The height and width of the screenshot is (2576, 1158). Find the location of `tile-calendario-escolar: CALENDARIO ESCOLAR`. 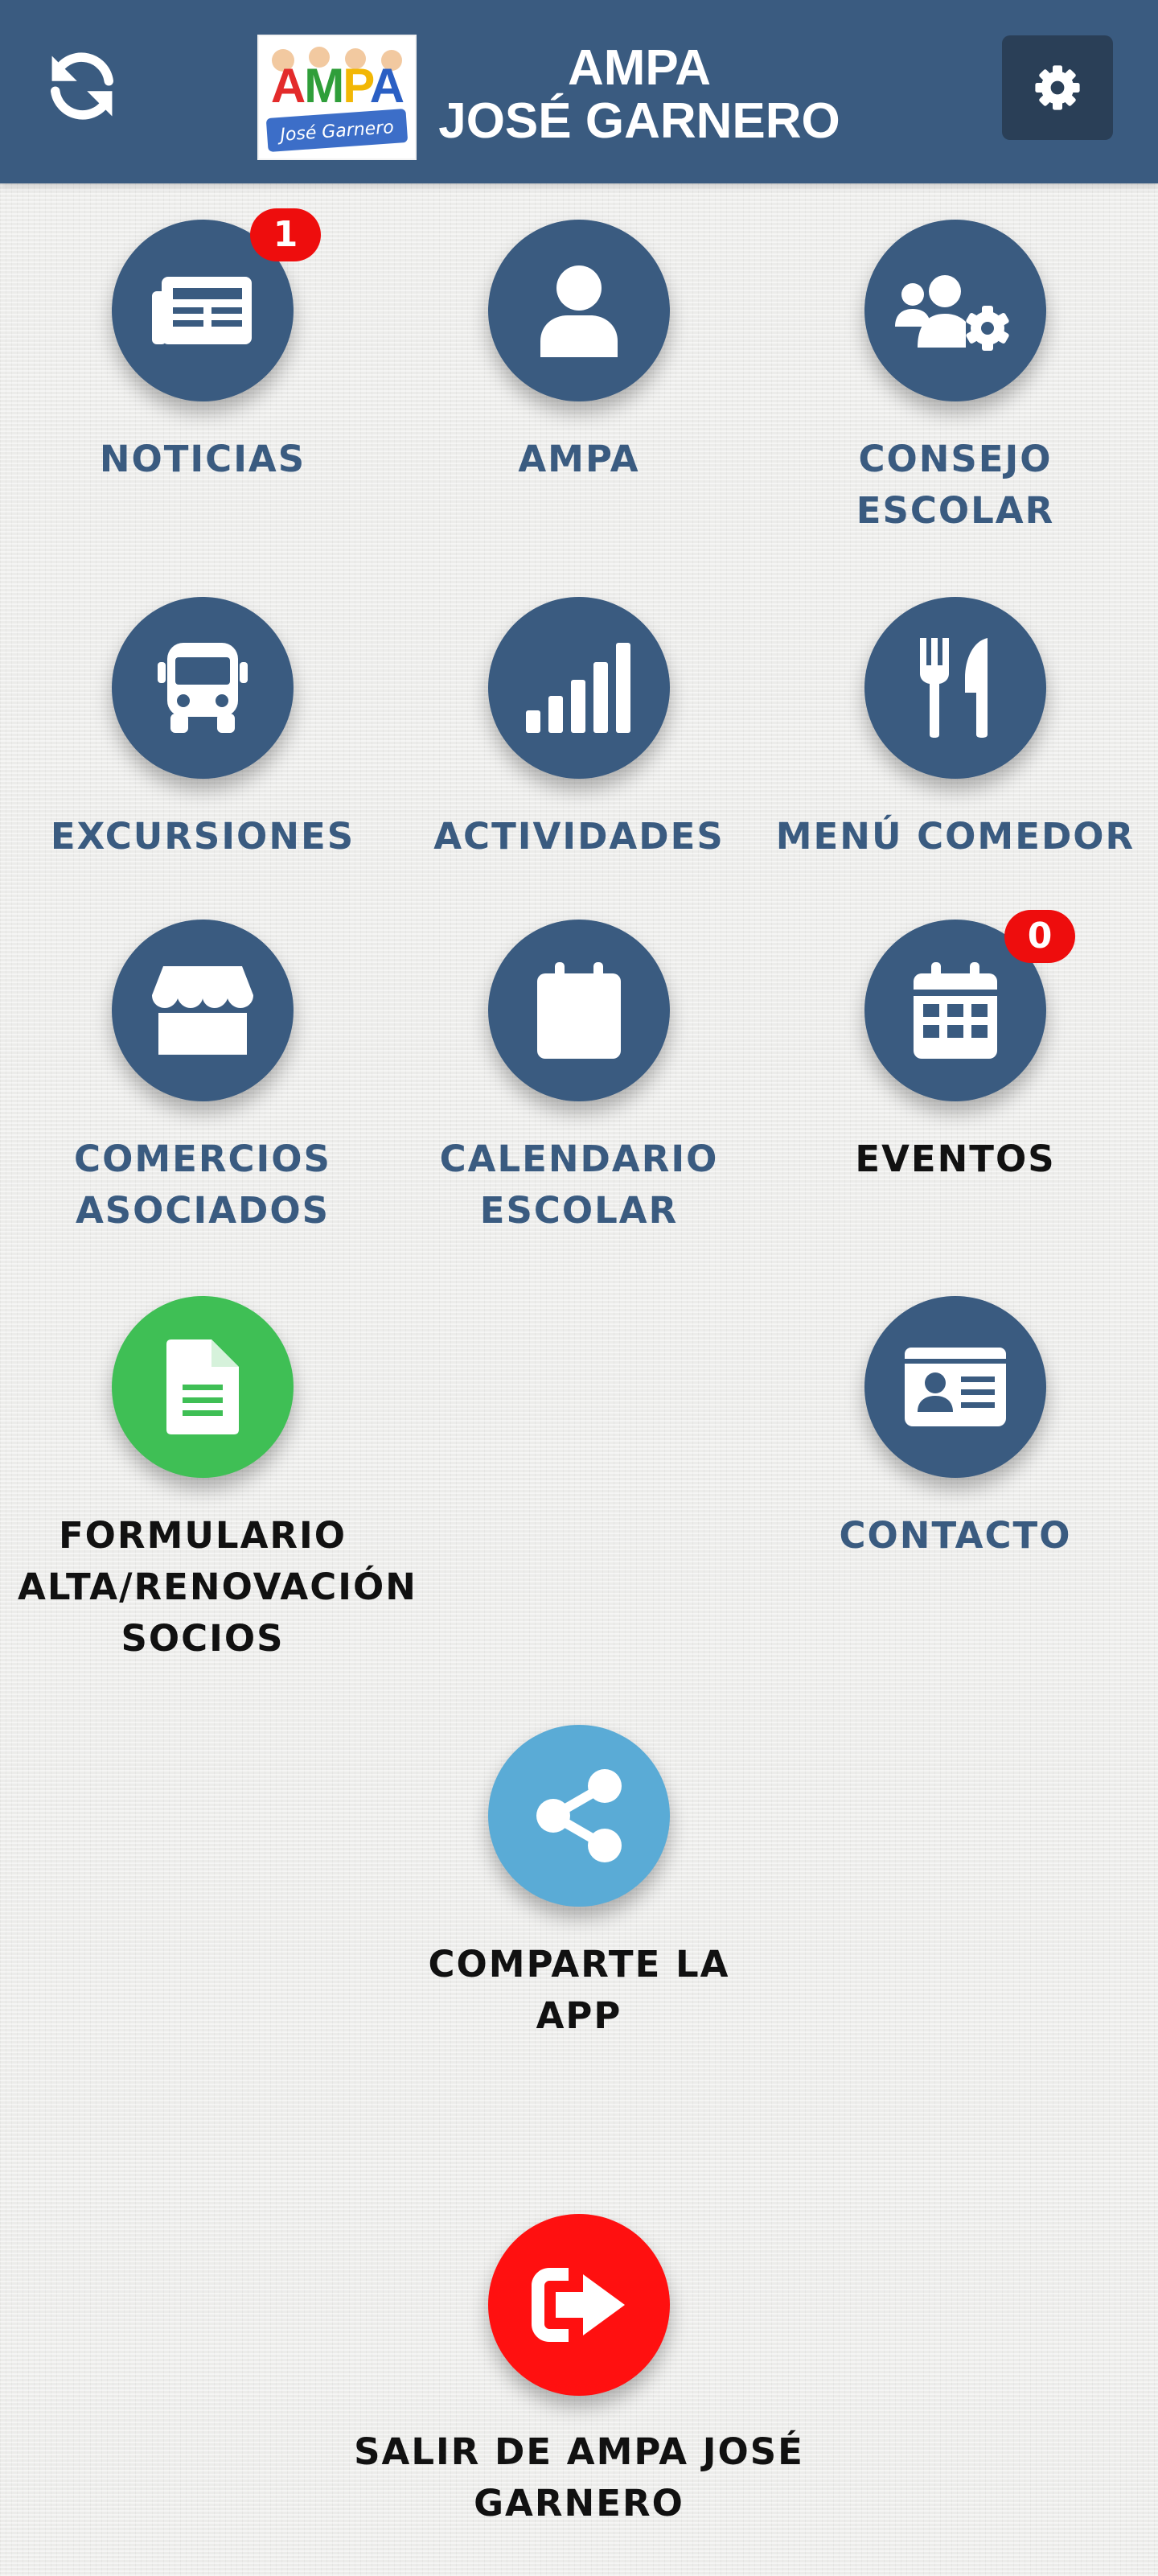

tile-calendario-escolar: CALENDARIO ESCOLAR is located at coordinates (579, 1078).